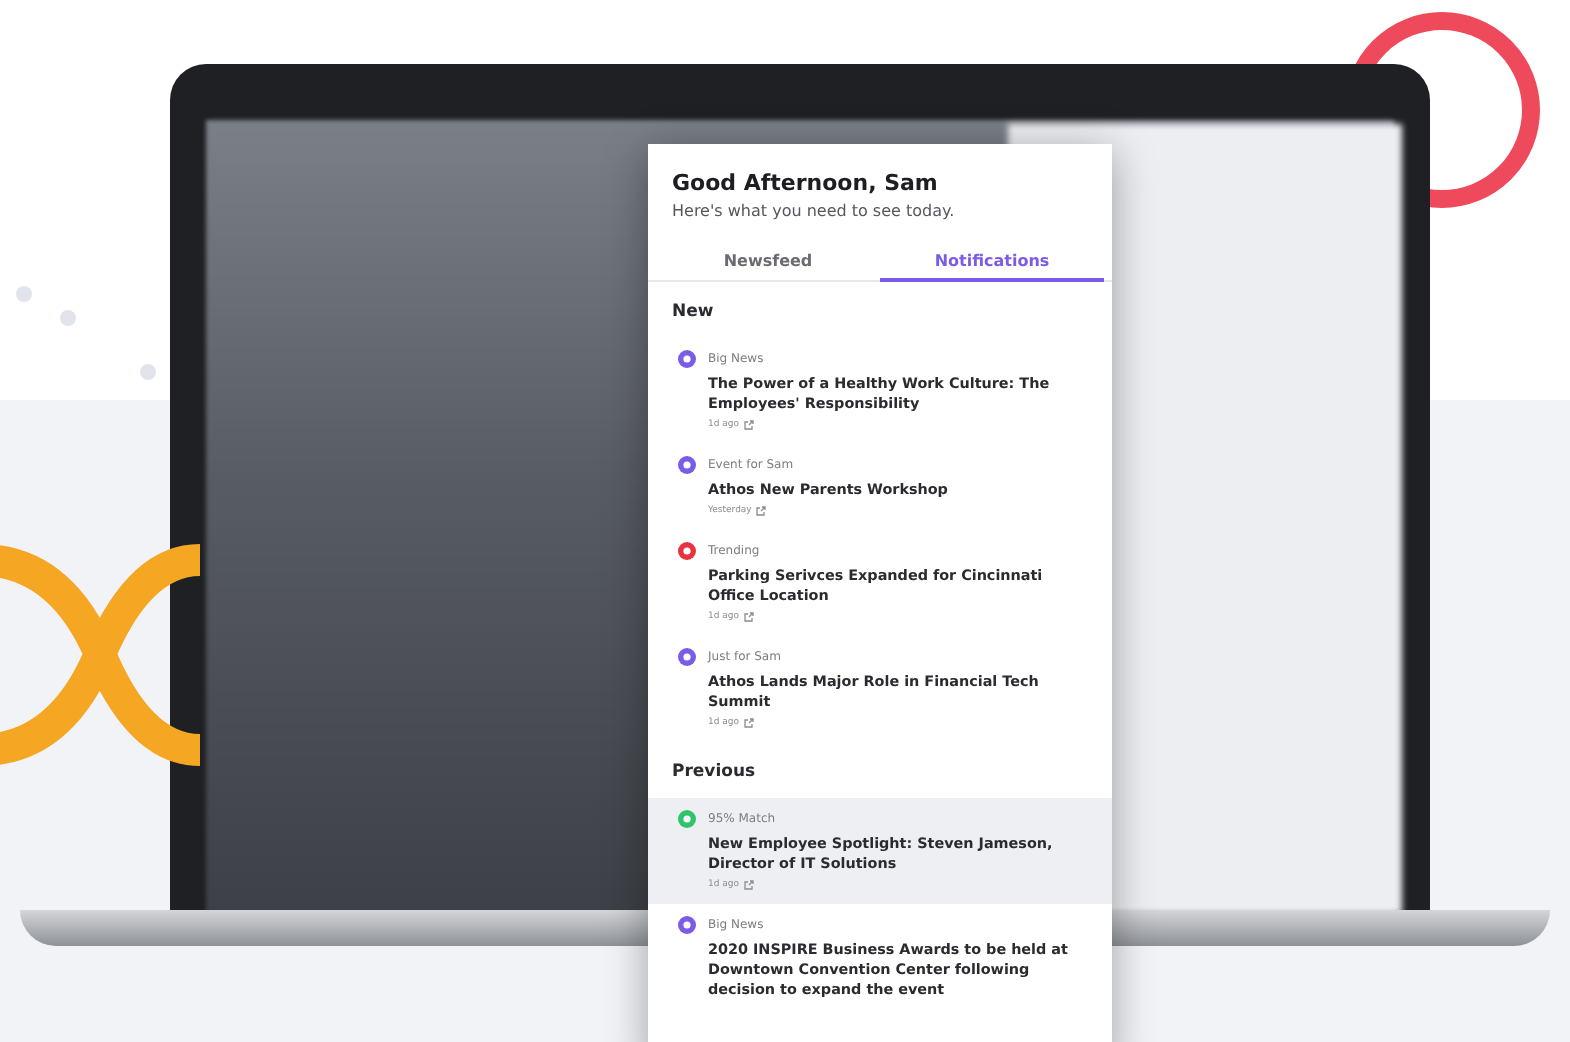 The width and height of the screenshot is (1570, 1042). Describe the element at coordinates (714, 773) in the screenshot. I see `section-heading: Previous` at that location.